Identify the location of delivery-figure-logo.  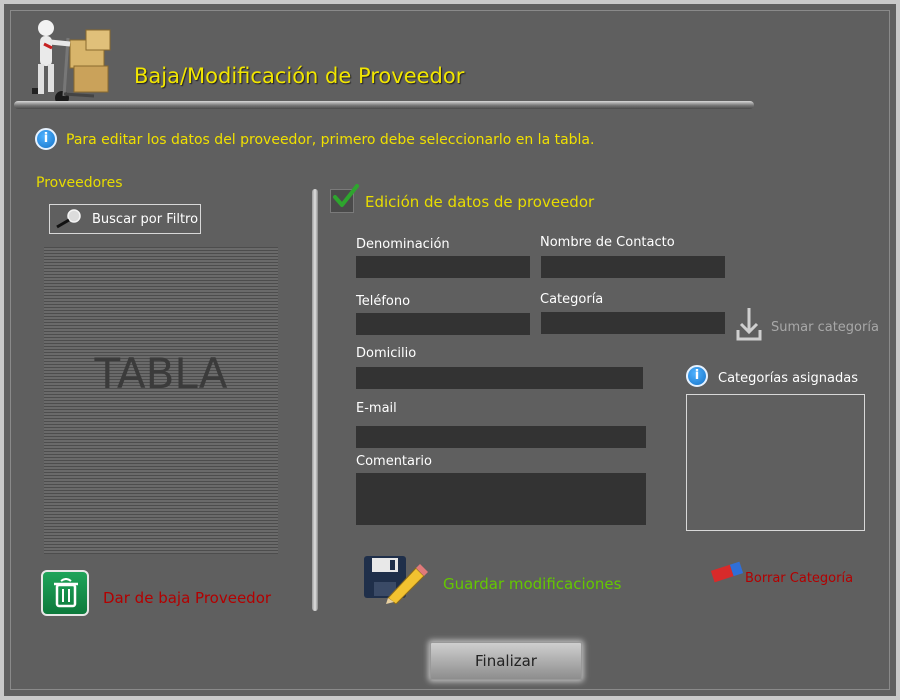
(74, 63).